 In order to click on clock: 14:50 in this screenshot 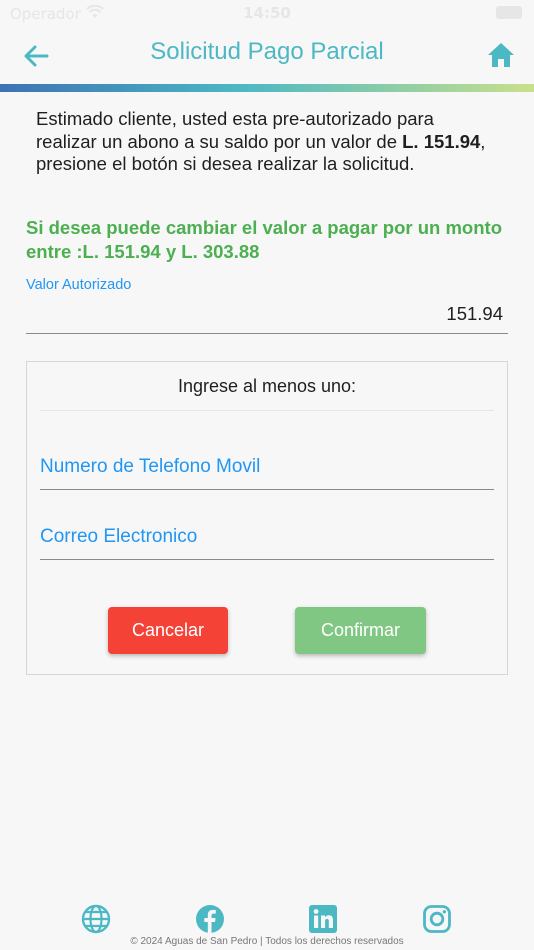, I will do `click(267, 13)`.